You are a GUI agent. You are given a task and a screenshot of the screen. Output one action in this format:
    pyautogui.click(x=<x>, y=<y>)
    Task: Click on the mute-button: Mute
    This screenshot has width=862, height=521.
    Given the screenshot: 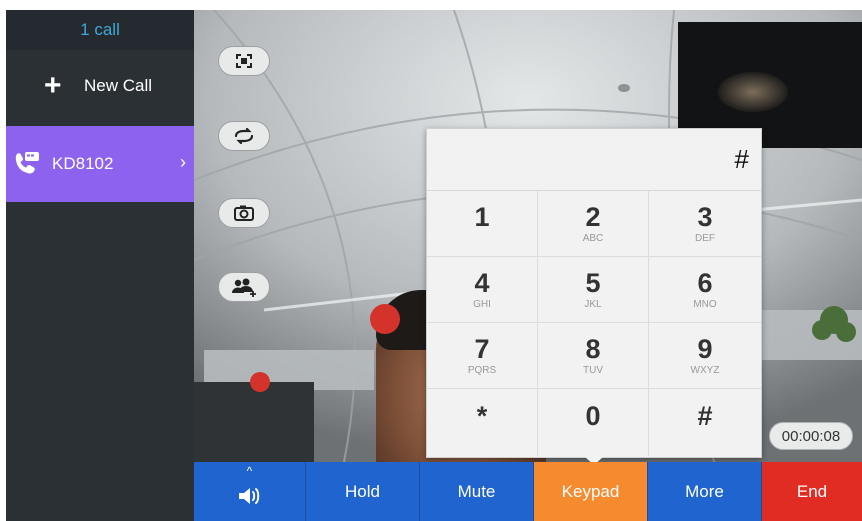 What is the action you would take?
    pyautogui.click(x=477, y=491)
    